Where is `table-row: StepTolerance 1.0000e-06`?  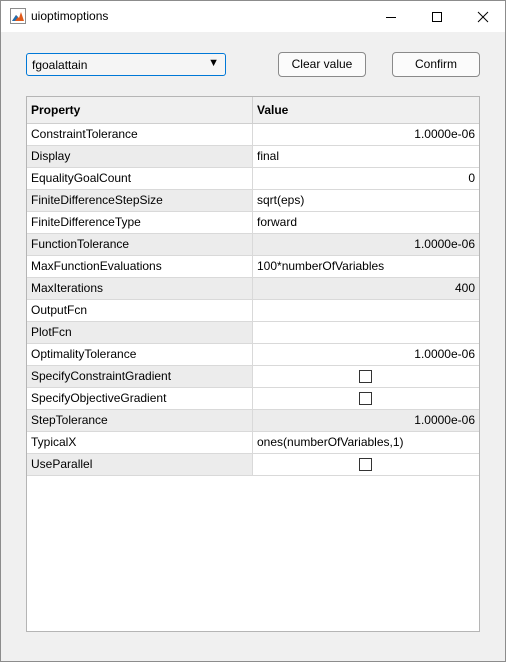 table-row: StepTolerance 1.0000e-06 is located at coordinates (253, 421).